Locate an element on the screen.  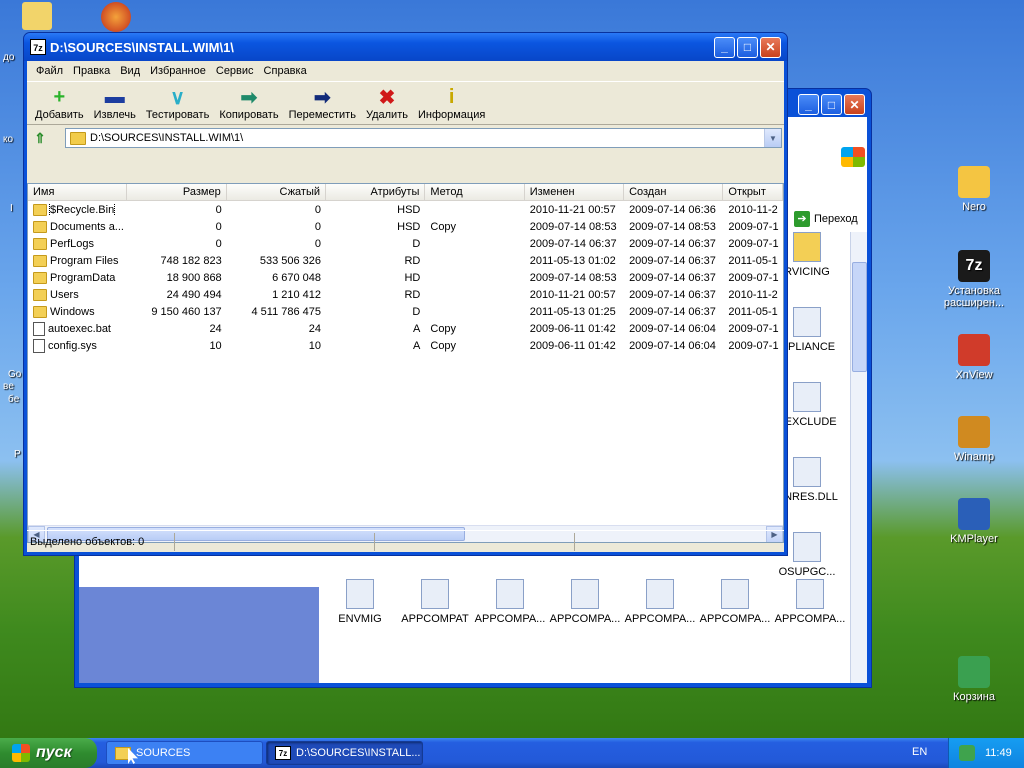
column-header: Атрибуты is located at coordinates (376, 192).